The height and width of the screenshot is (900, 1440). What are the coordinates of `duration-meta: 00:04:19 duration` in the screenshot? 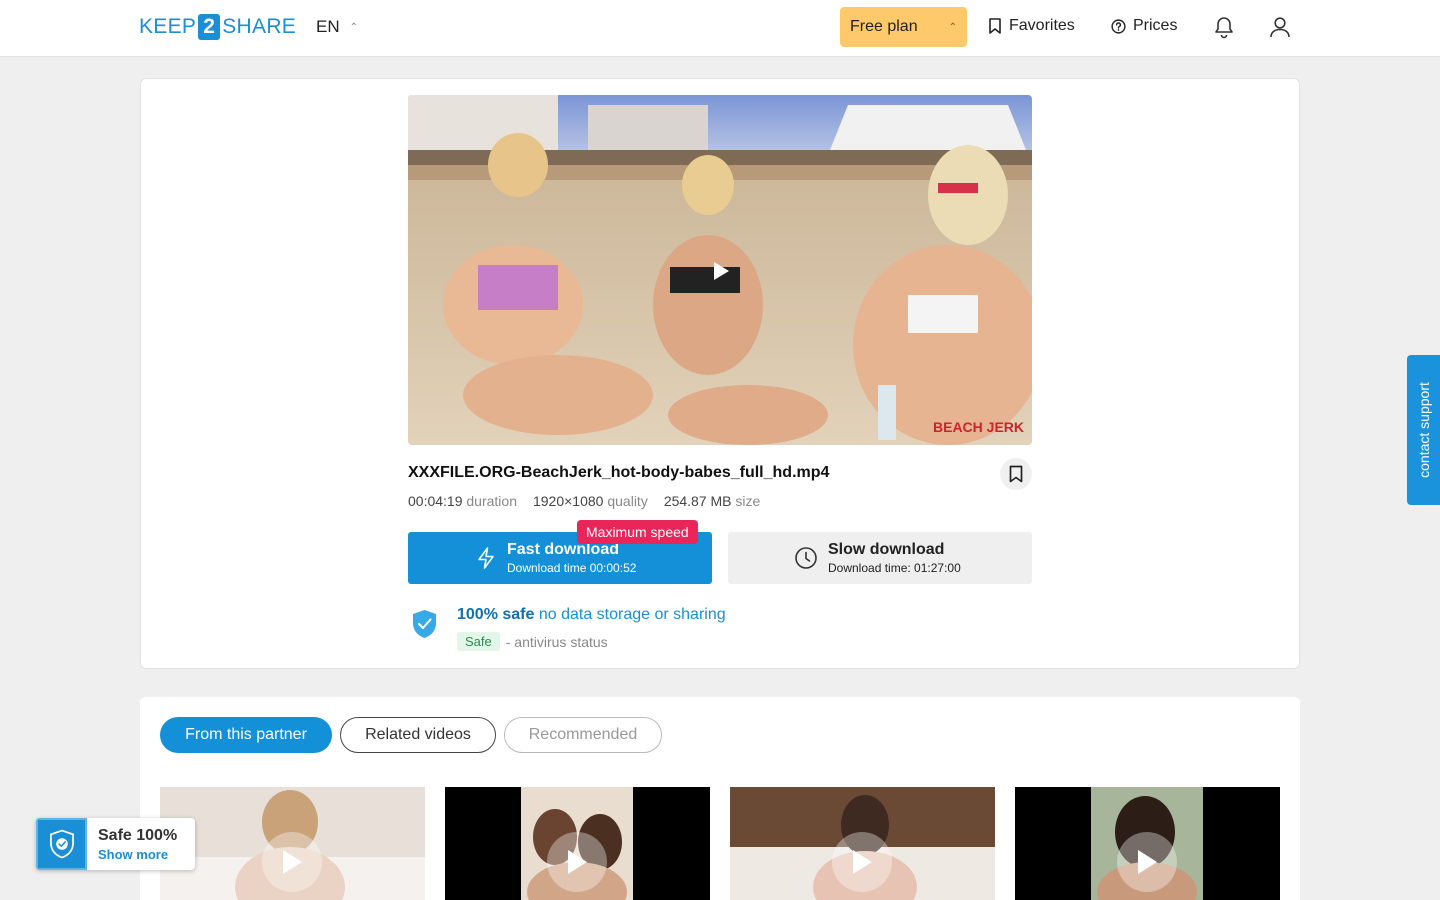 It's located at (462, 501).